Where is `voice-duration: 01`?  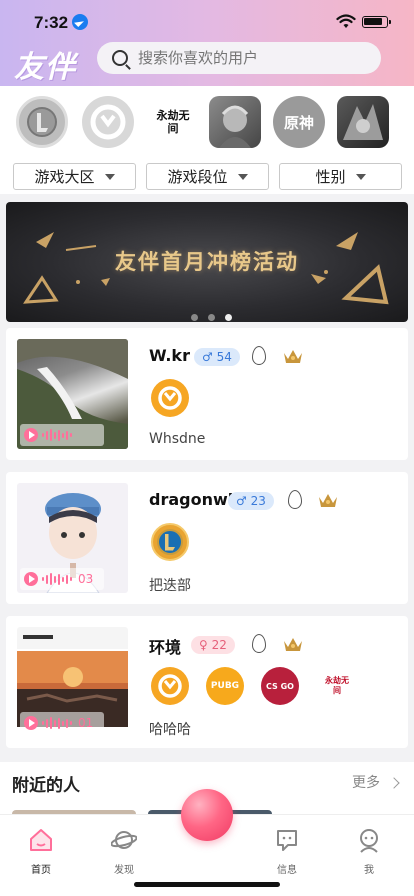
voice-duration: 01 is located at coordinates (86, 723).